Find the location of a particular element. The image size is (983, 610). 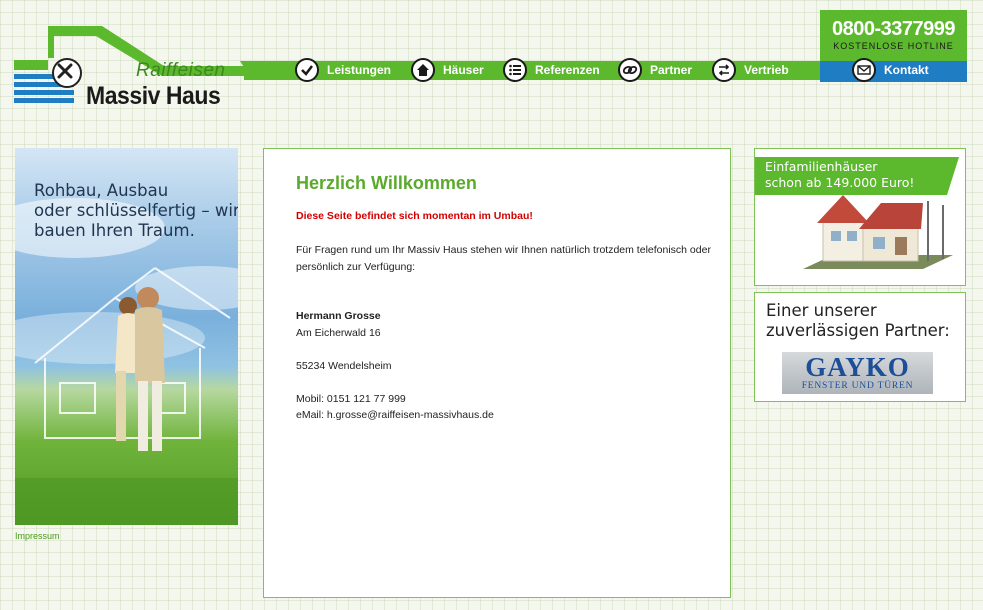

nav-leistungen: Leistungen is located at coordinates (343, 70).